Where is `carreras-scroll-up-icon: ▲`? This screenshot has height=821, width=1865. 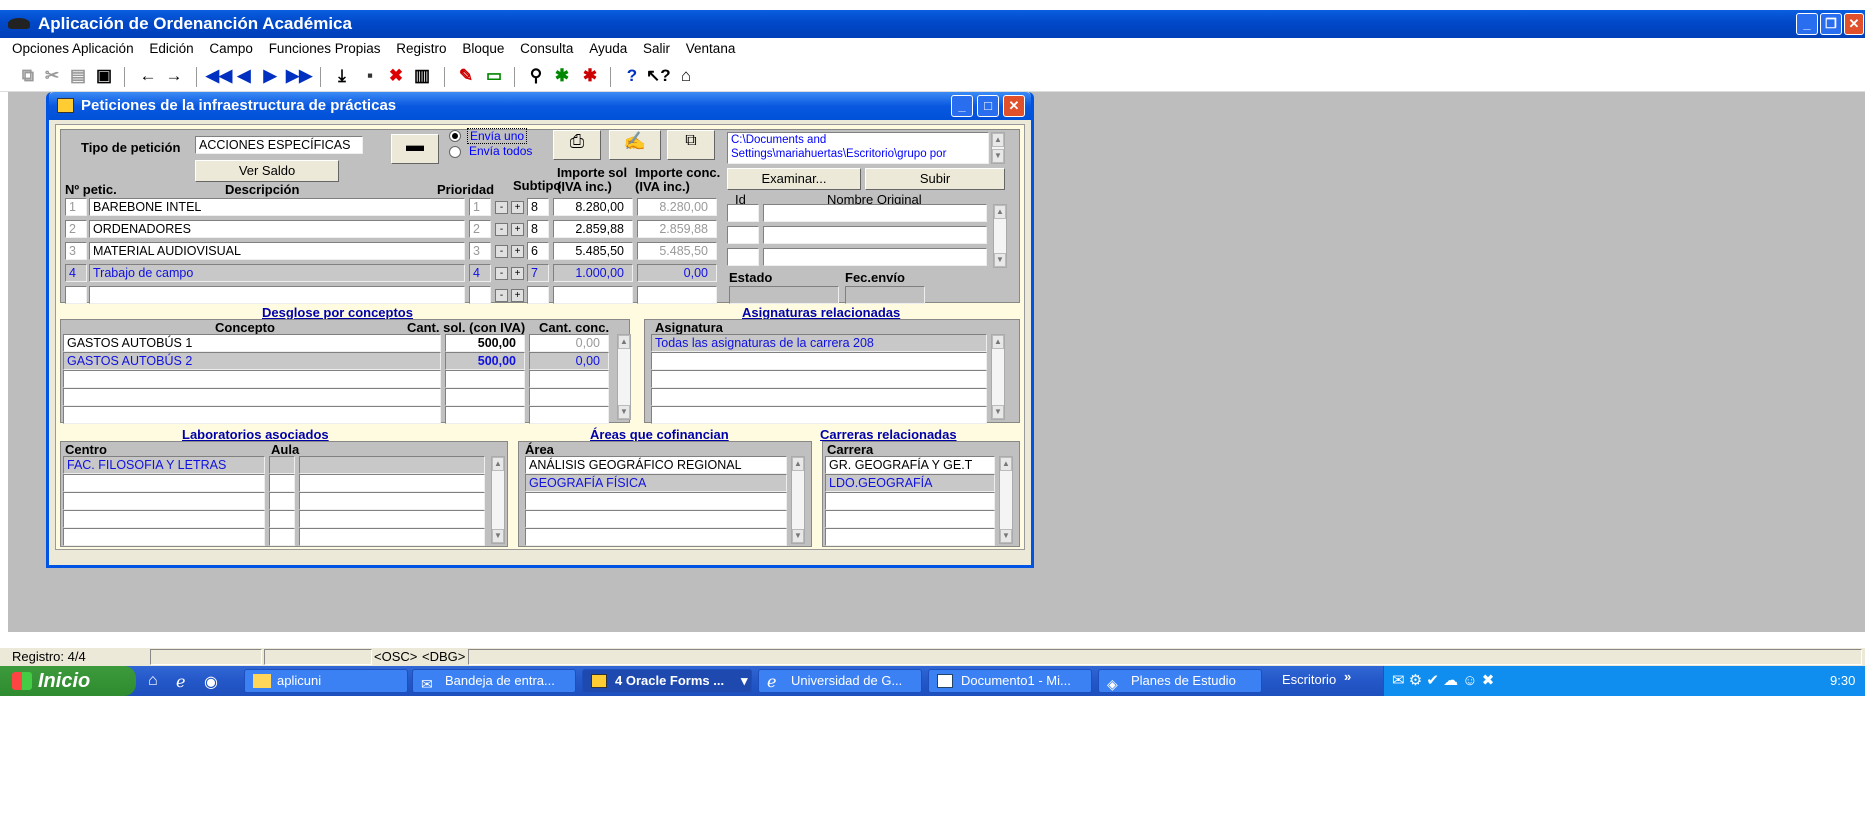 carreras-scroll-up-icon: ▲ is located at coordinates (1006, 464).